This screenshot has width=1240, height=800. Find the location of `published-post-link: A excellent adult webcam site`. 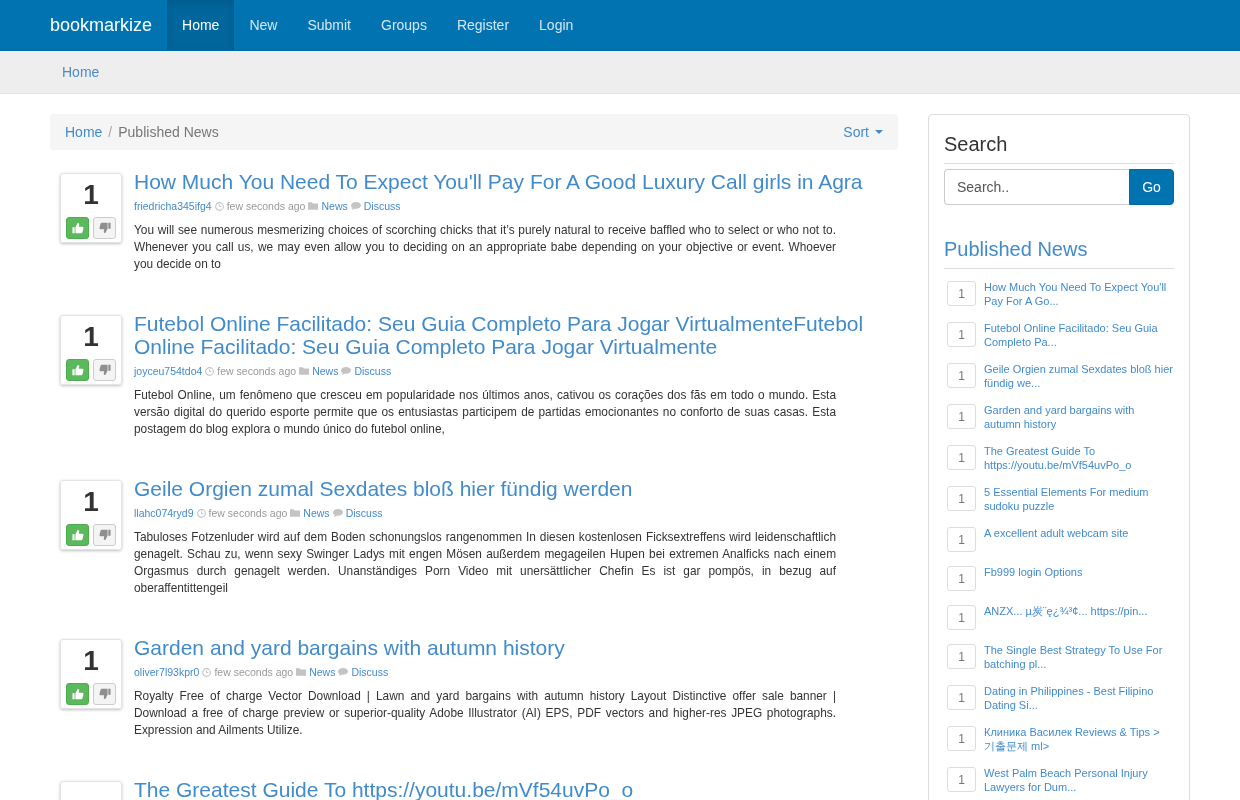

published-post-link: A excellent adult webcam site is located at coordinates (1079, 534).